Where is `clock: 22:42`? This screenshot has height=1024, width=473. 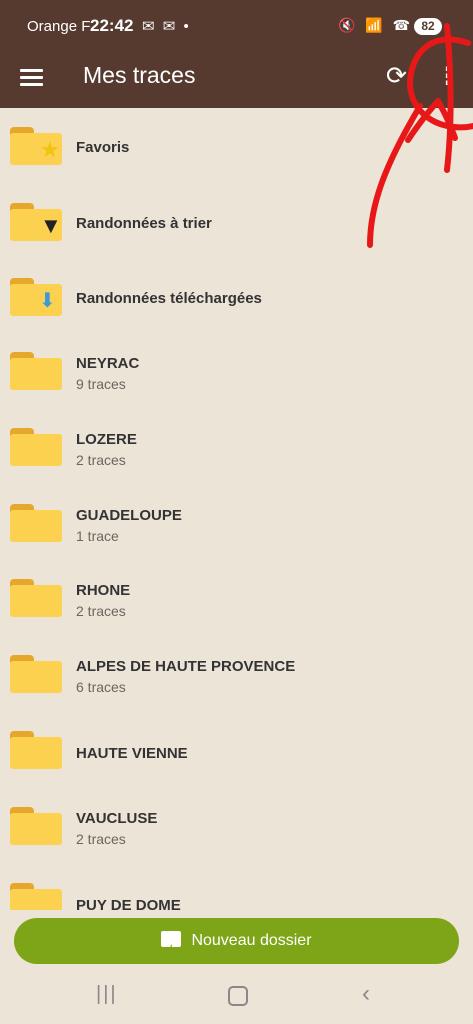 clock: 22:42 is located at coordinates (112, 25).